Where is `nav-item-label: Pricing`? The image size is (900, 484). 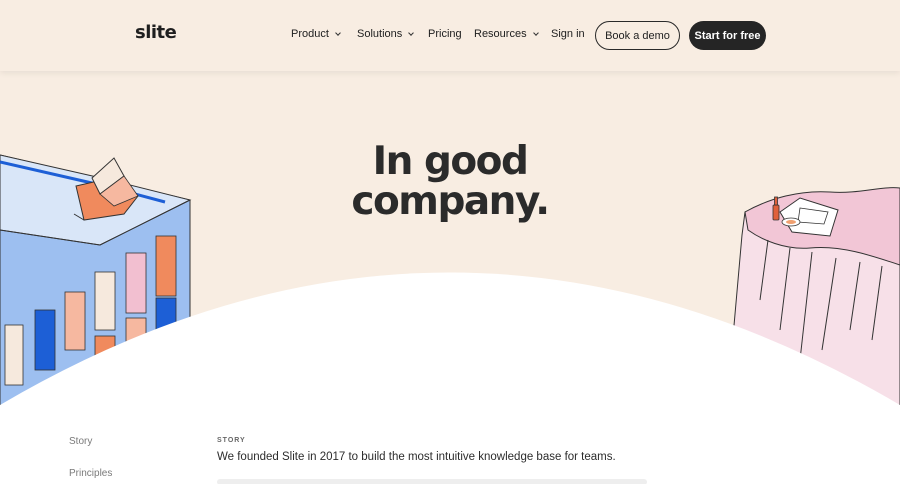 nav-item-label: Pricing is located at coordinates (445, 34).